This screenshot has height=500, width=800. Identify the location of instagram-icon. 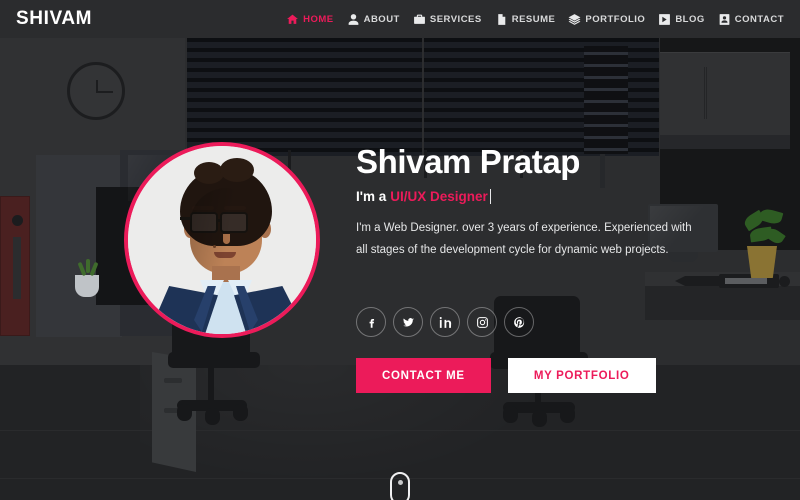
(482, 322).